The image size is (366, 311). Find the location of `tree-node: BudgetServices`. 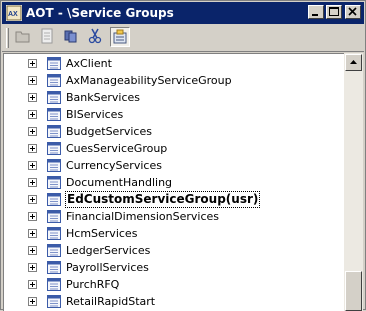

tree-node: BudgetServices is located at coordinates (173, 131).